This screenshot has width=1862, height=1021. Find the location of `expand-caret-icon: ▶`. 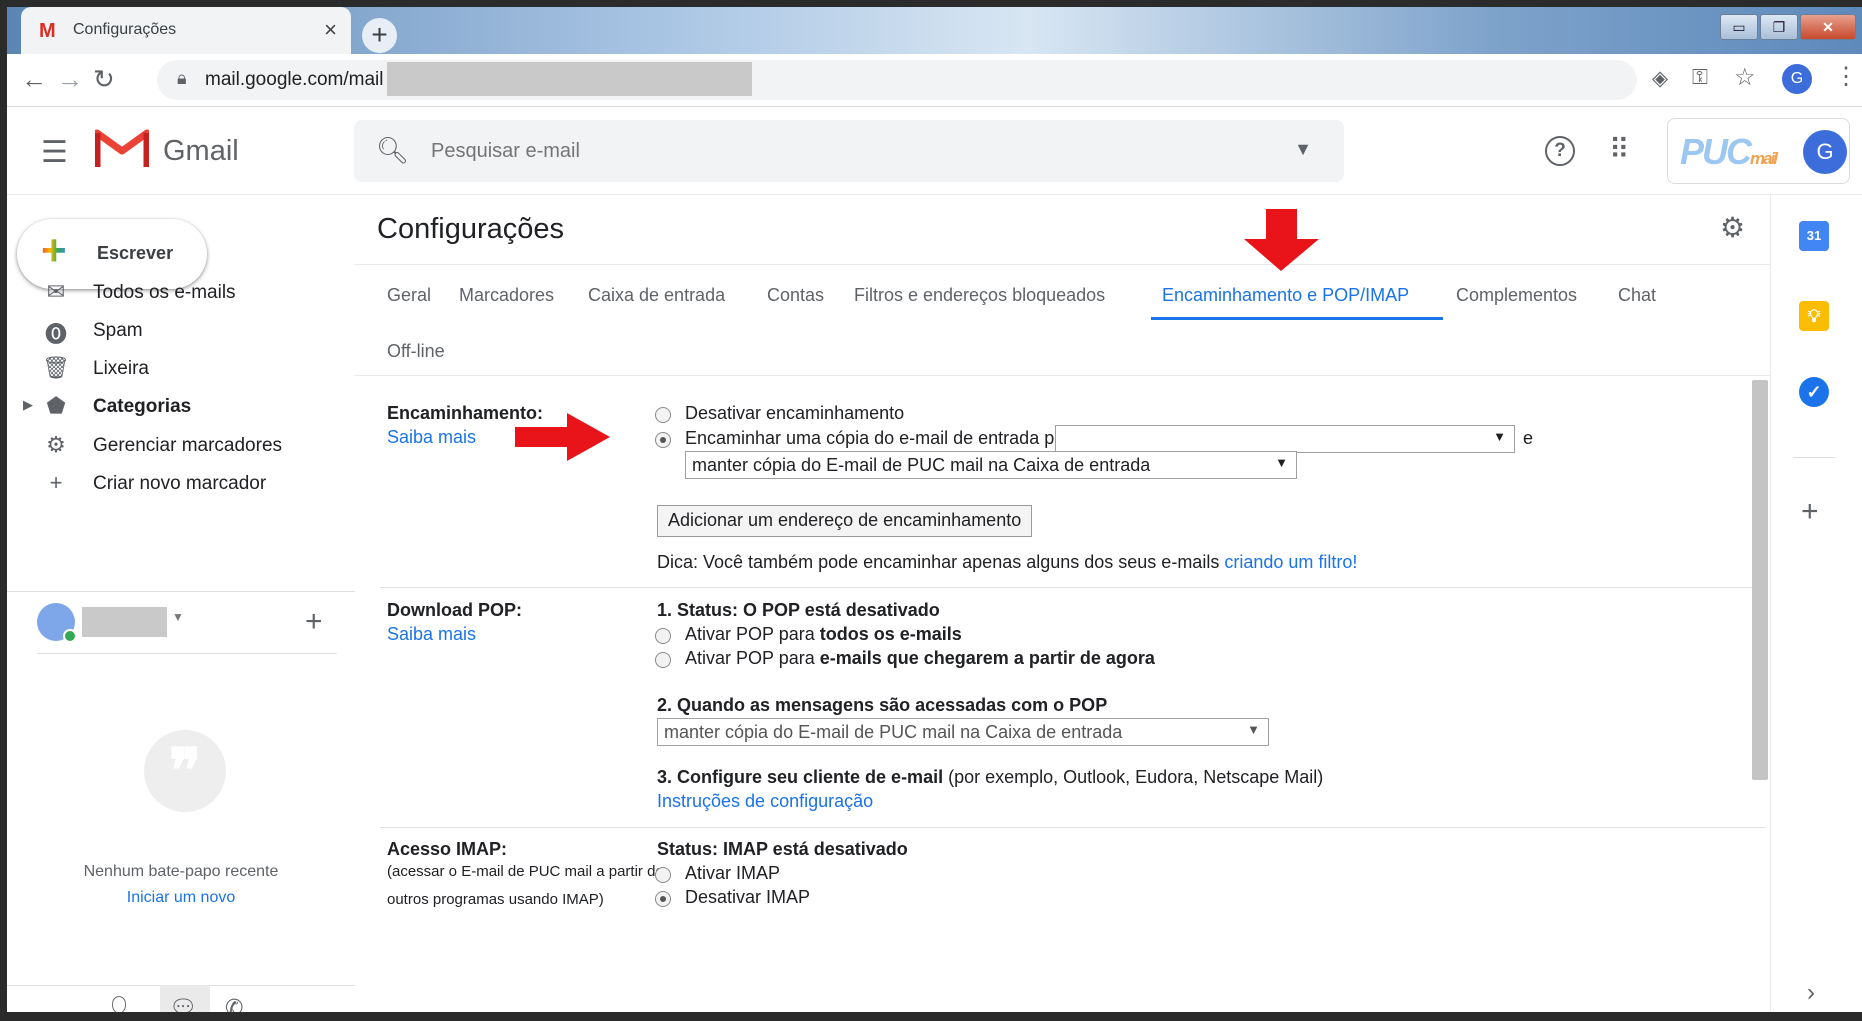

expand-caret-icon: ▶ is located at coordinates (28, 405).